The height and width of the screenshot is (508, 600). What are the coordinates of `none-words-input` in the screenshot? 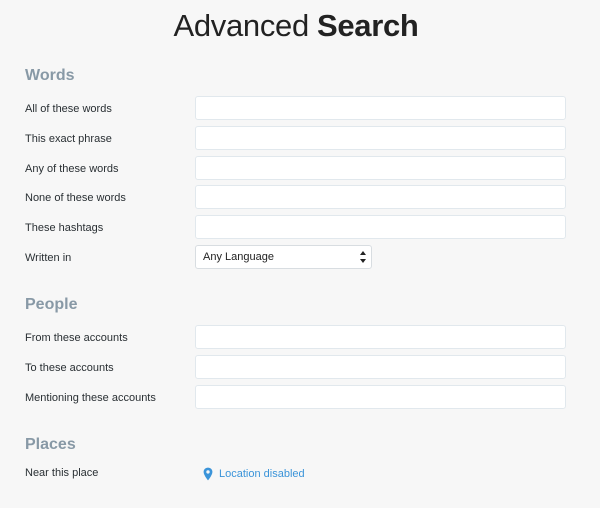 It's located at (380, 197).